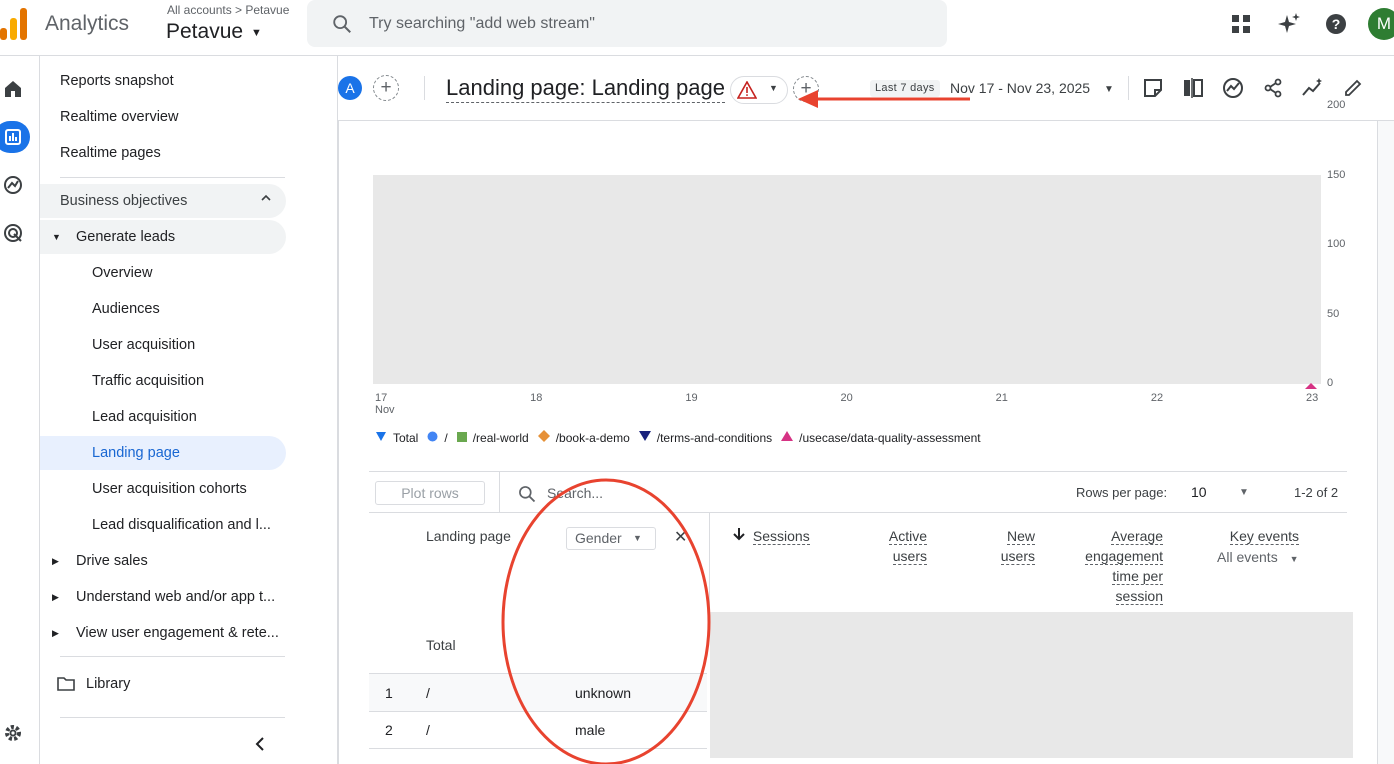 Image resolution: width=1394 pixels, height=764 pixels. Describe the element at coordinates (406, 437) in the screenshot. I see `legend-label: Total` at that location.